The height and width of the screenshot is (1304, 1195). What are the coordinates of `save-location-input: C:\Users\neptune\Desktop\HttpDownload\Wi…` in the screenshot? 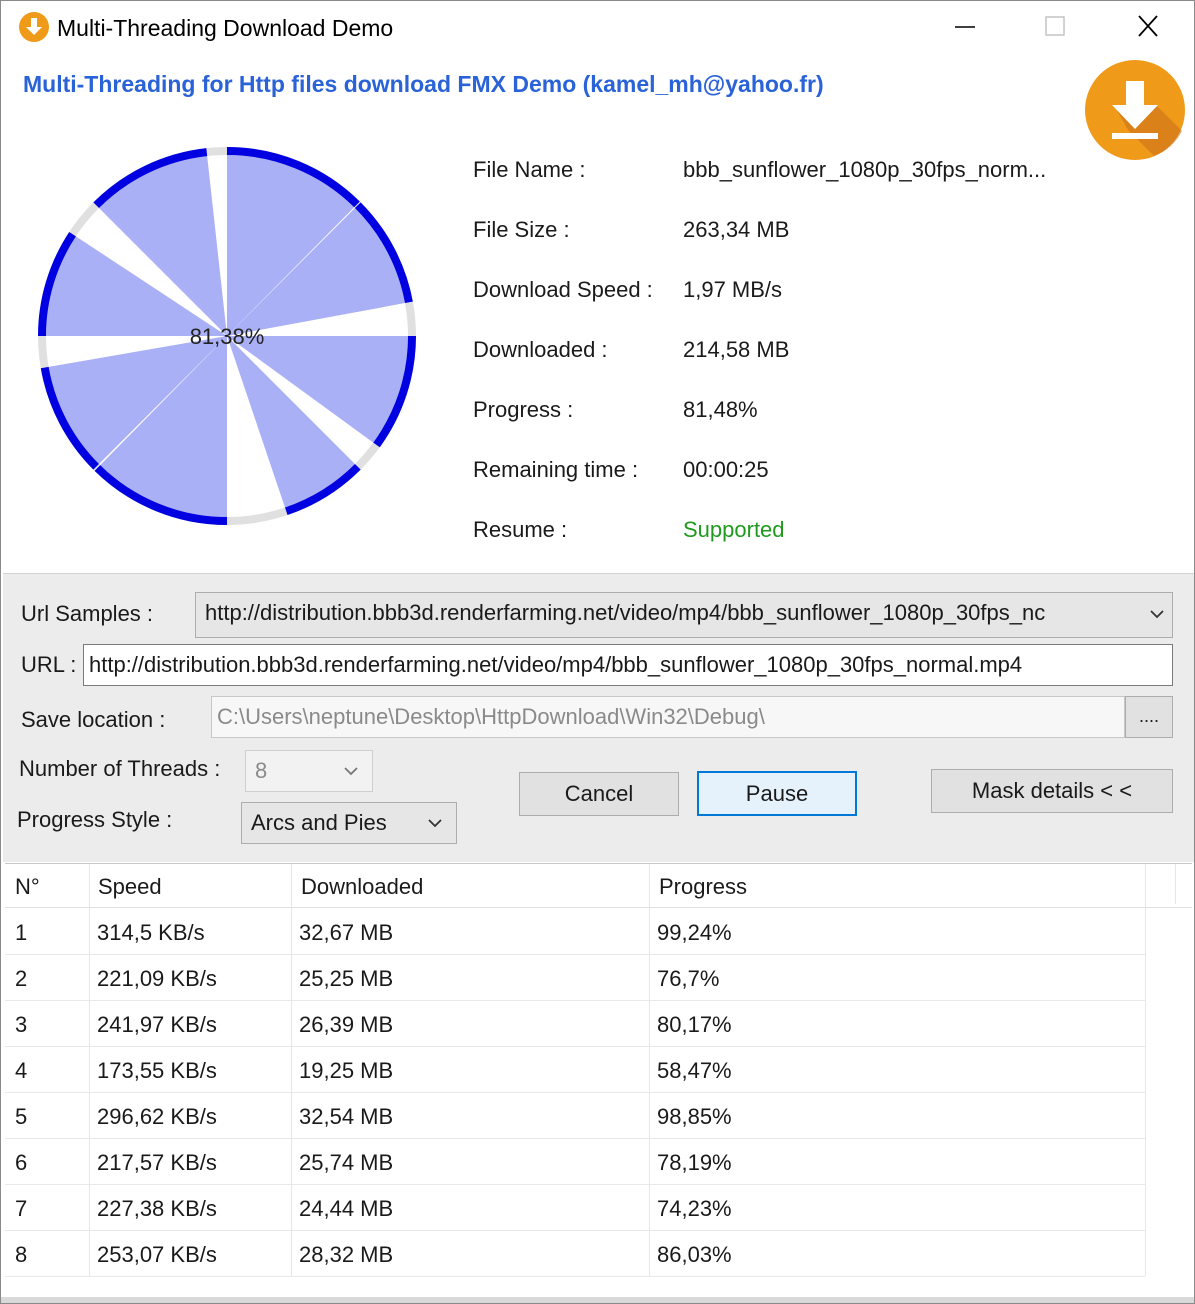 It's located at (668, 717).